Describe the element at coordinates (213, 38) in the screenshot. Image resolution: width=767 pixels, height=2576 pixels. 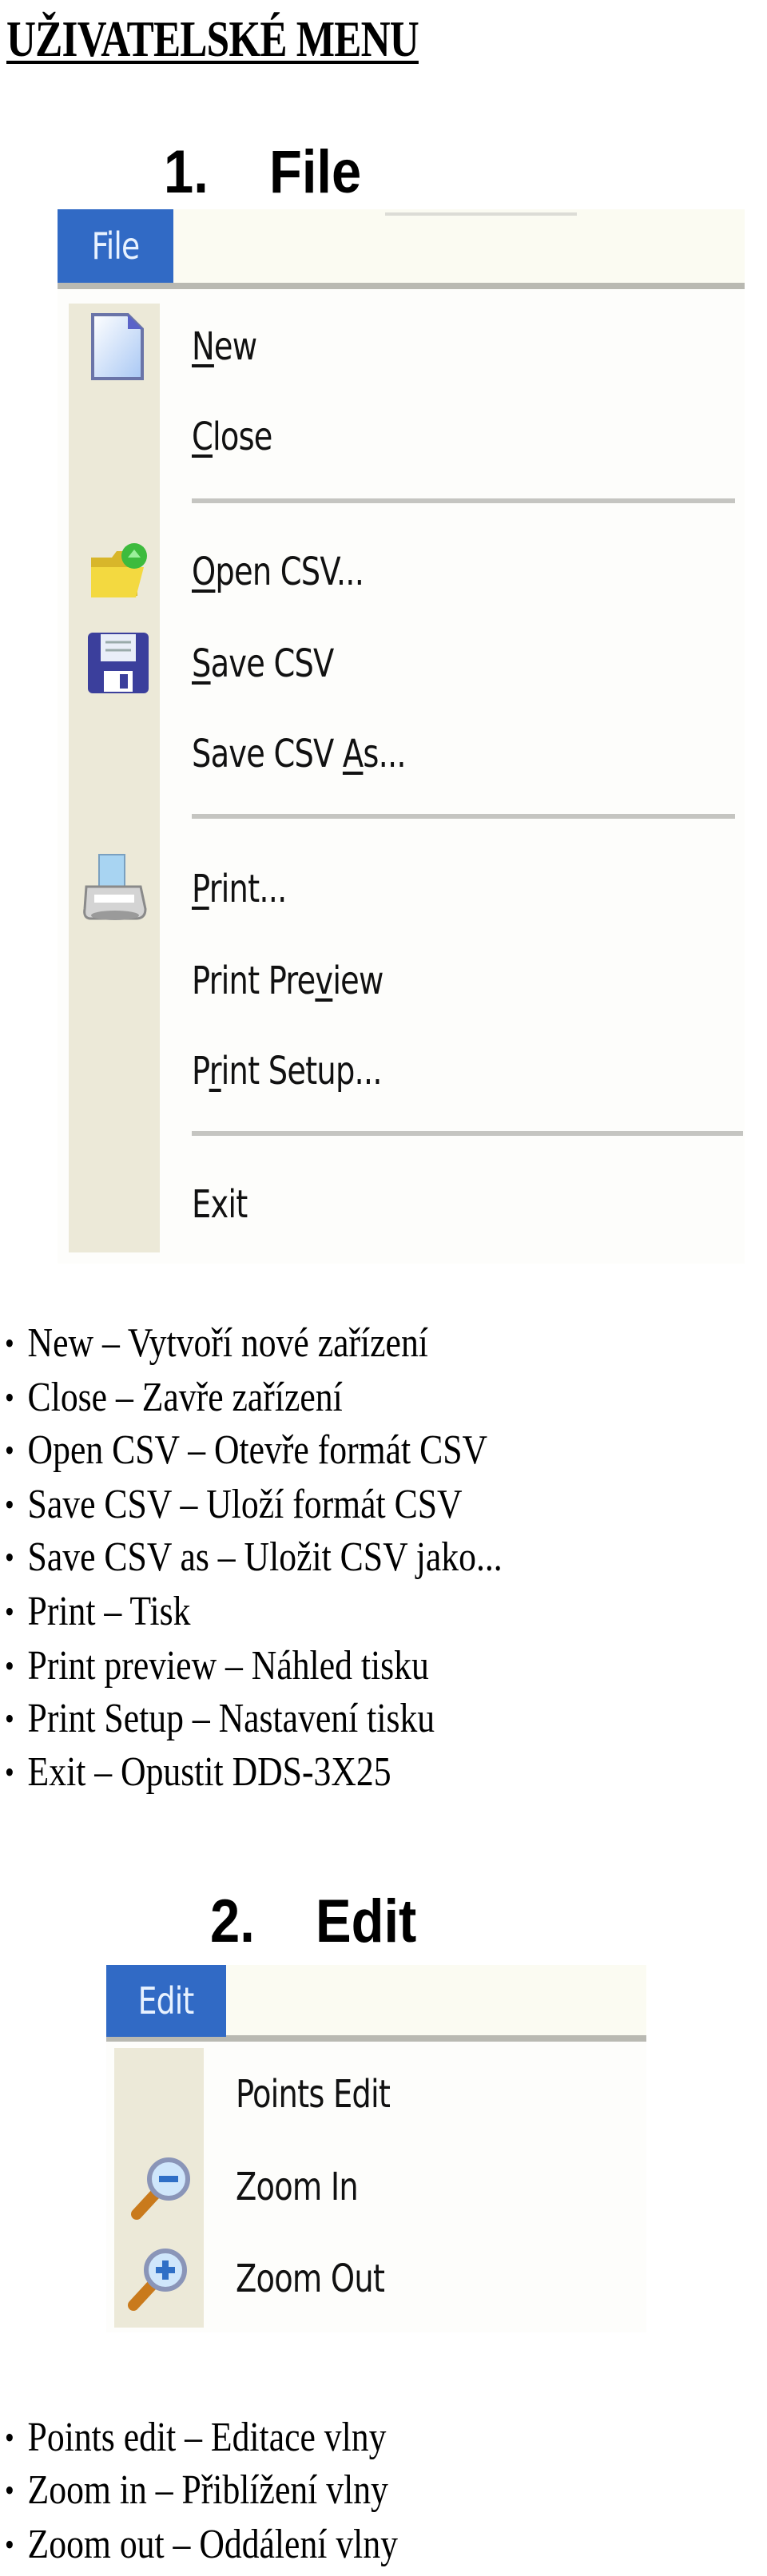
I see `page-title: UŽIVATELSKÉ MENU` at that location.